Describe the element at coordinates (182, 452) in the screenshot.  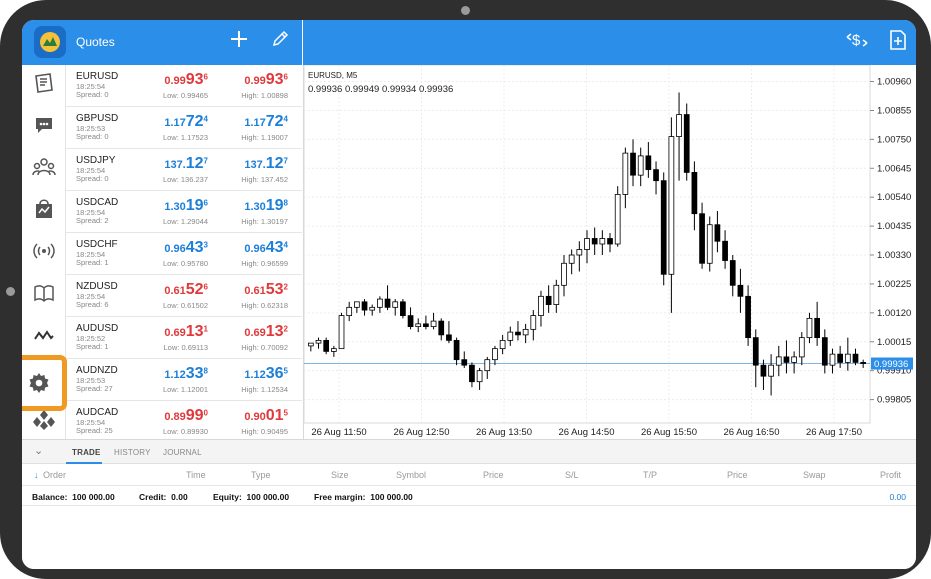
I see `tab-journal: JOURNAL` at that location.